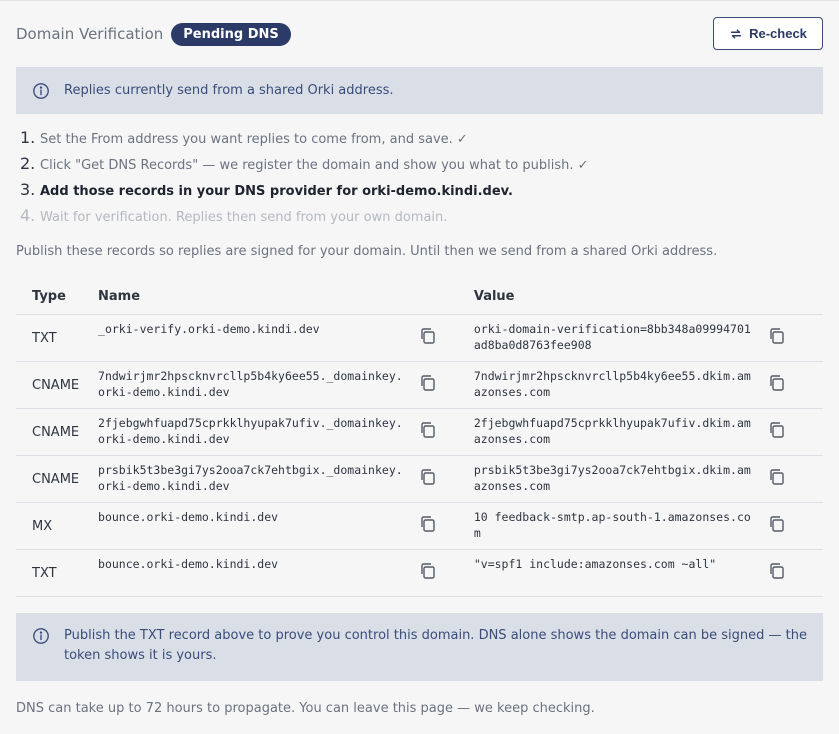  What do you see at coordinates (250, 296) in the screenshot?
I see `column-header-name: Name` at bounding box center [250, 296].